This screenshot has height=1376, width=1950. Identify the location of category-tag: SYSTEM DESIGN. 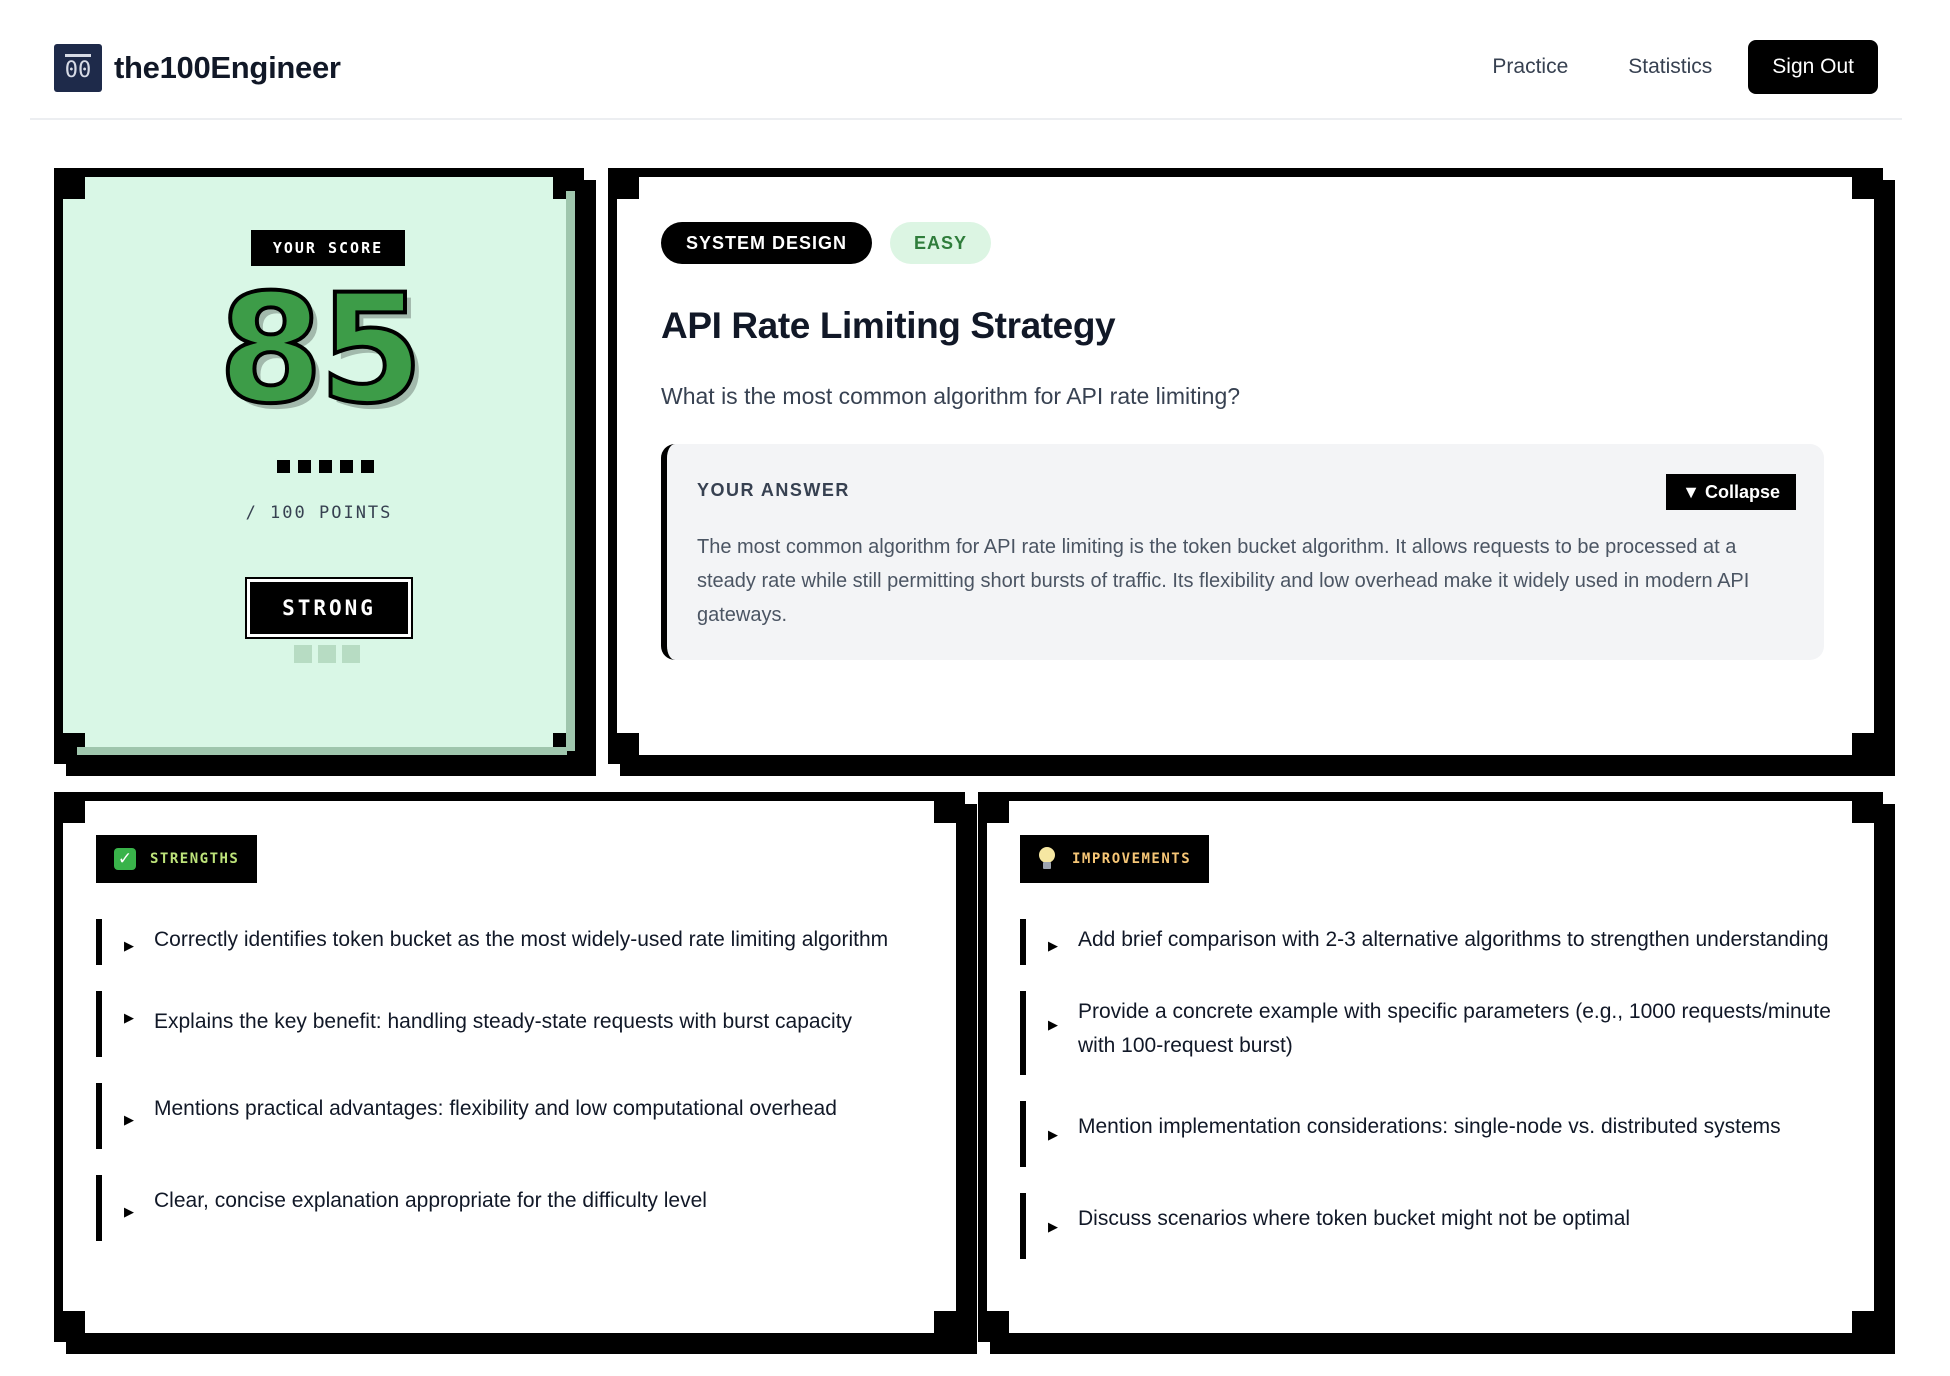
(767, 243).